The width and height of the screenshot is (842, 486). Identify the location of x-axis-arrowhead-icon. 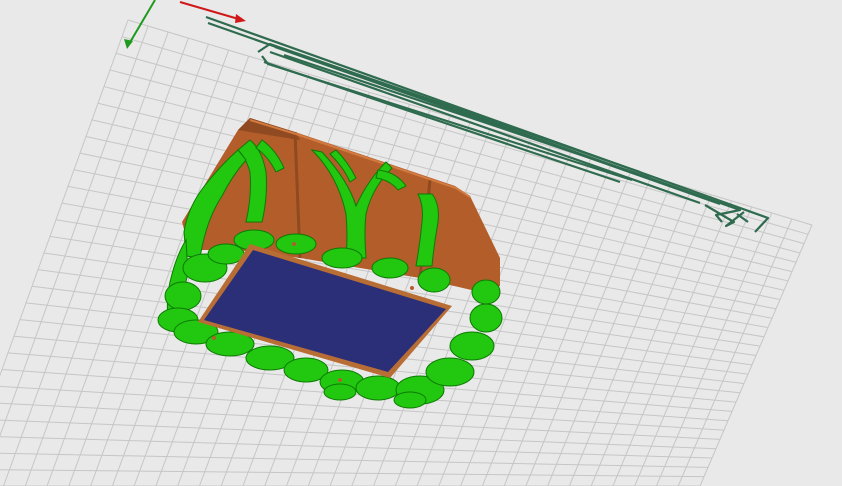
(240, 18).